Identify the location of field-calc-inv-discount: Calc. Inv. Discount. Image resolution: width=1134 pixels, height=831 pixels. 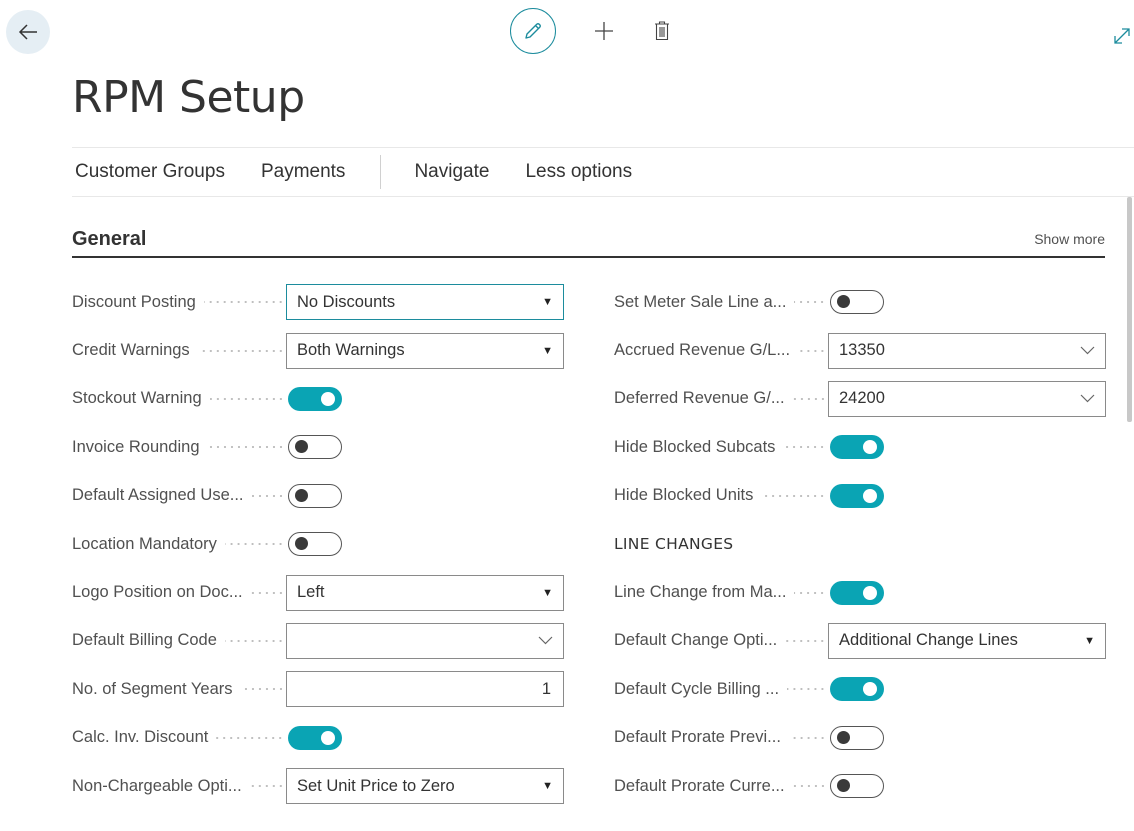
(318, 738).